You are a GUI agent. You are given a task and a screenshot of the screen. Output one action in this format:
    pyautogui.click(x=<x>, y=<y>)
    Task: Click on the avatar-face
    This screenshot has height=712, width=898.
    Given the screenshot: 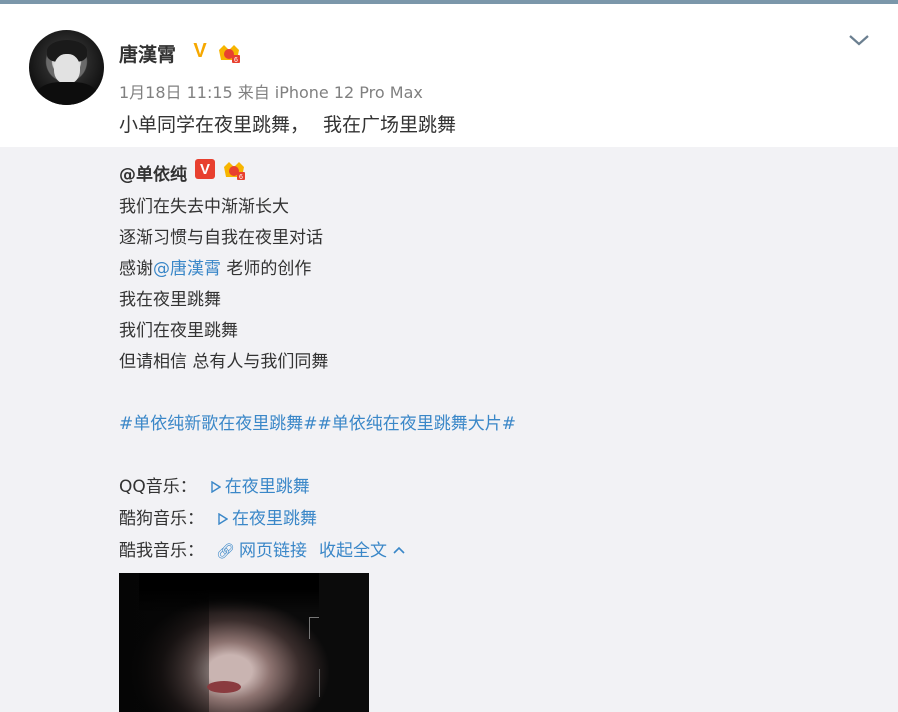 What is the action you would take?
    pyautogui.click(x=67, y=69)
    